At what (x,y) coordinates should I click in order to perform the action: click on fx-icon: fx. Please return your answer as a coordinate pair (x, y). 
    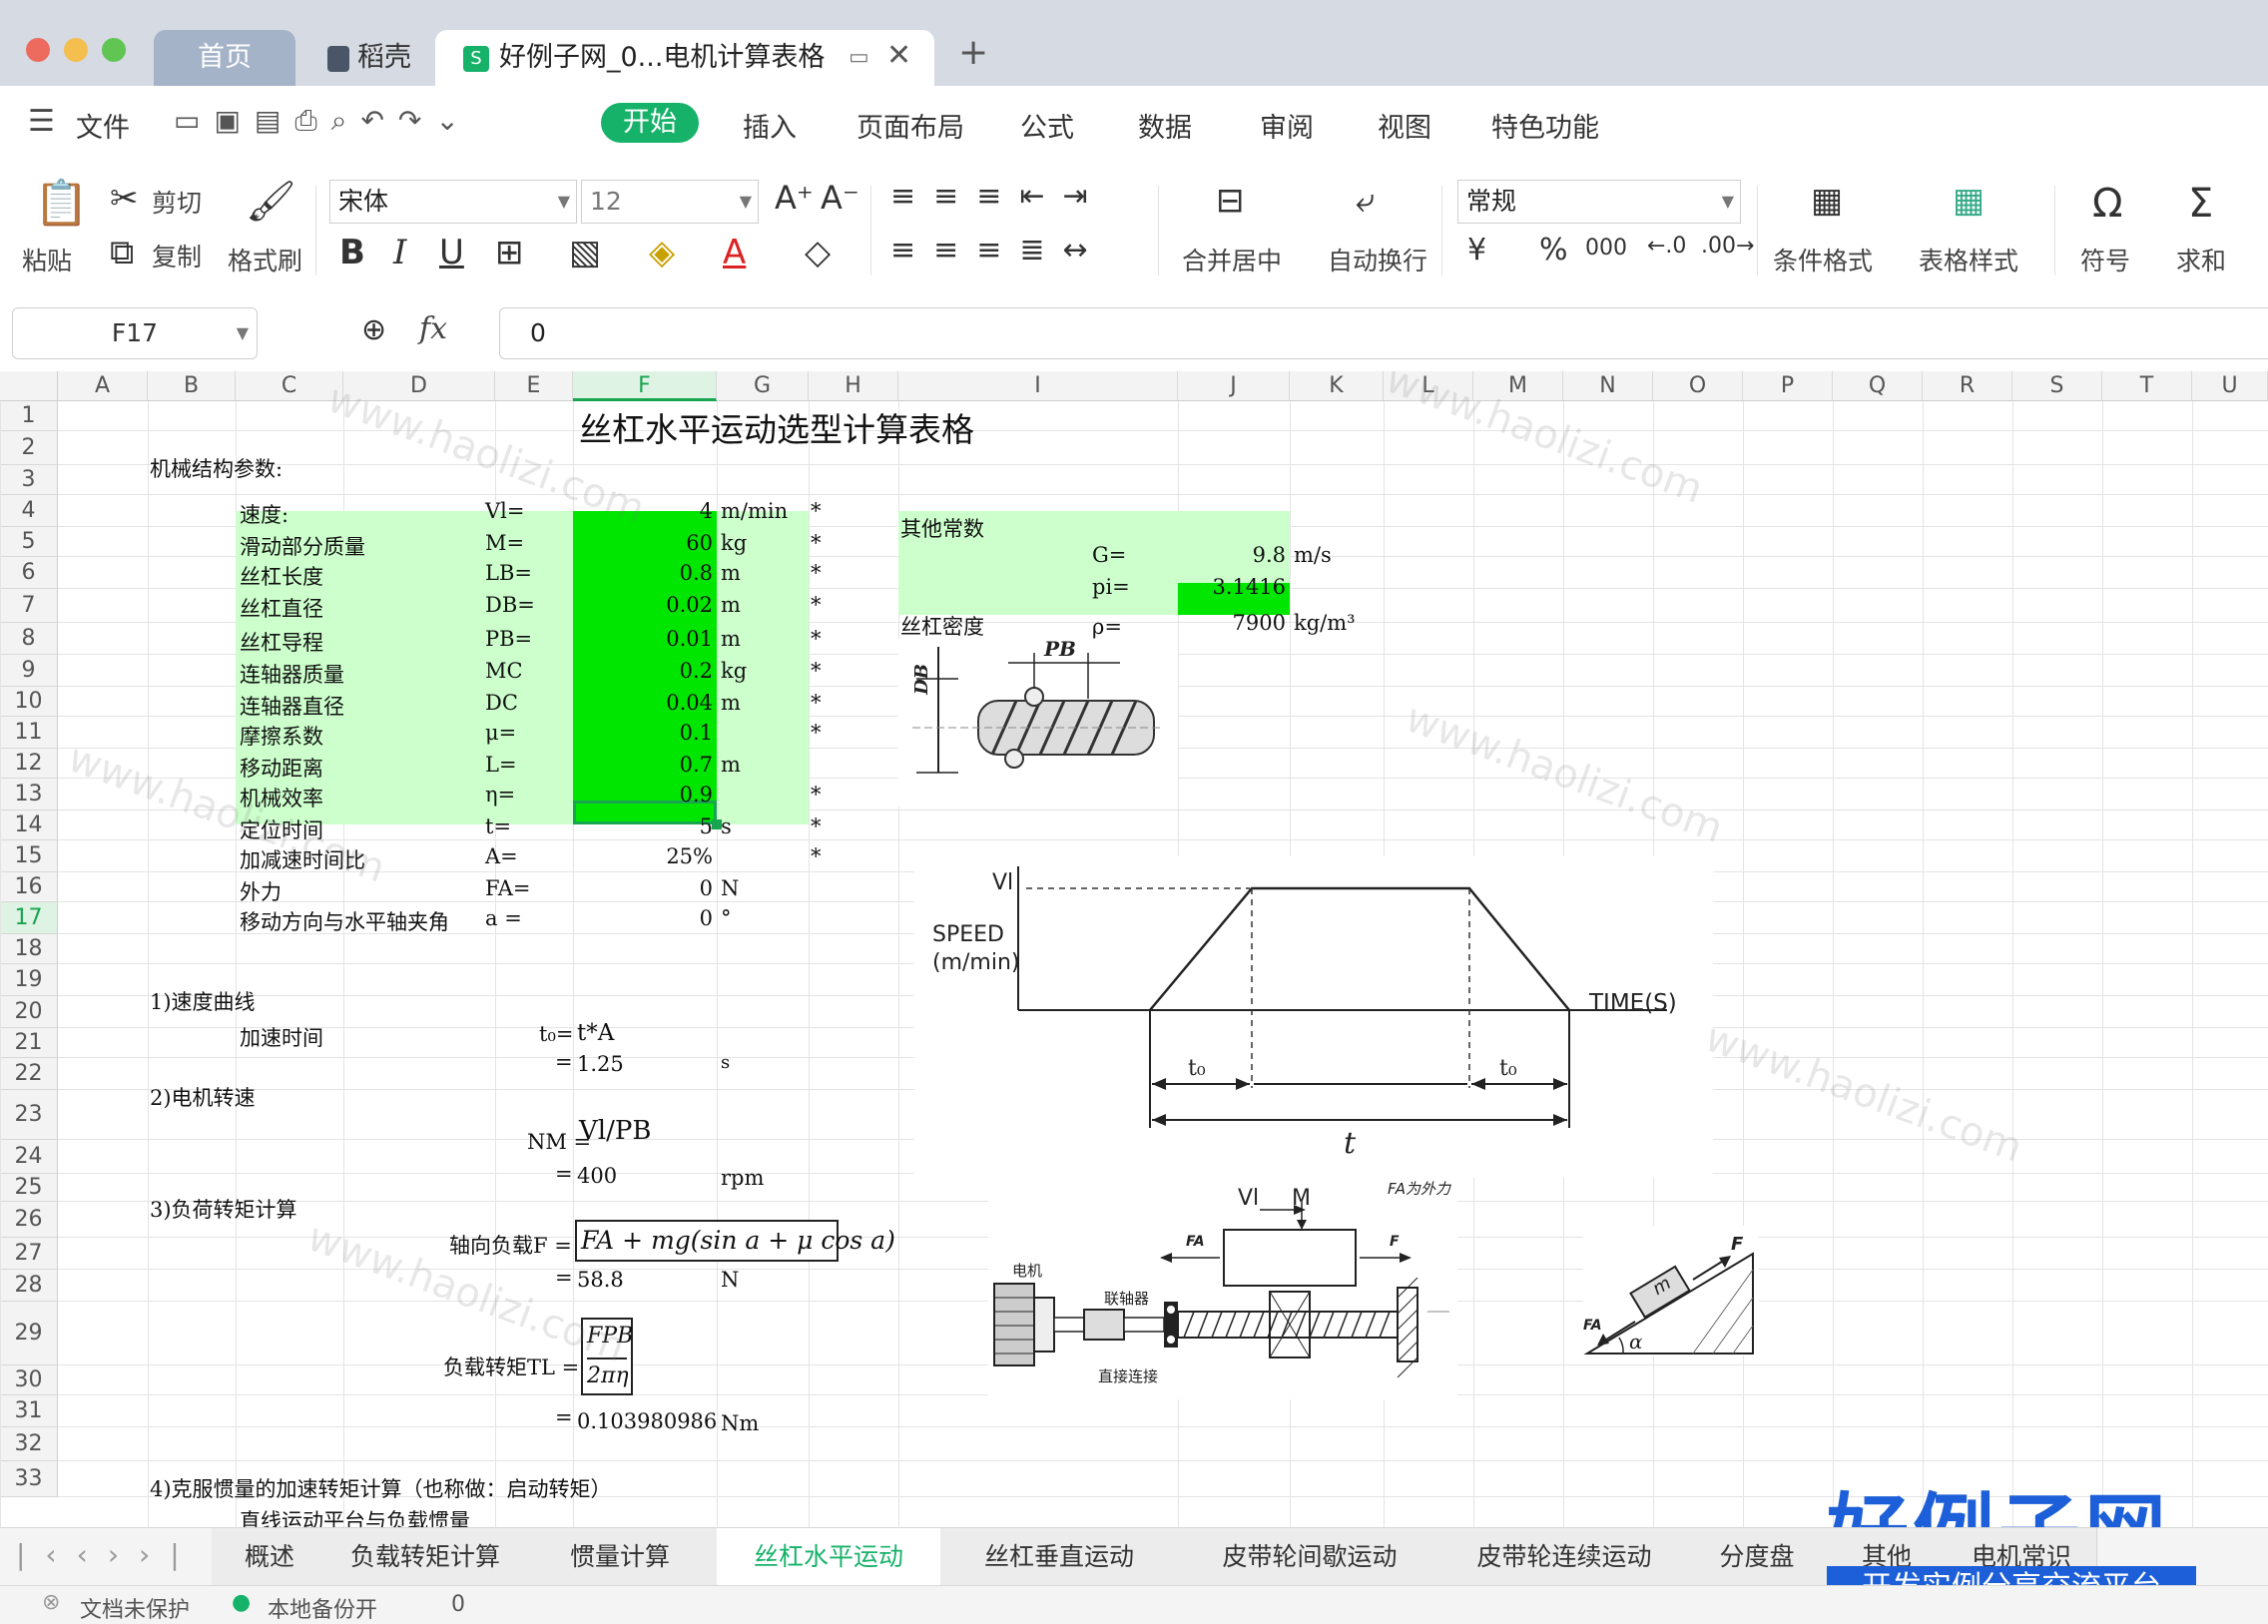
    Looking at the image, I should click on (433, 328).